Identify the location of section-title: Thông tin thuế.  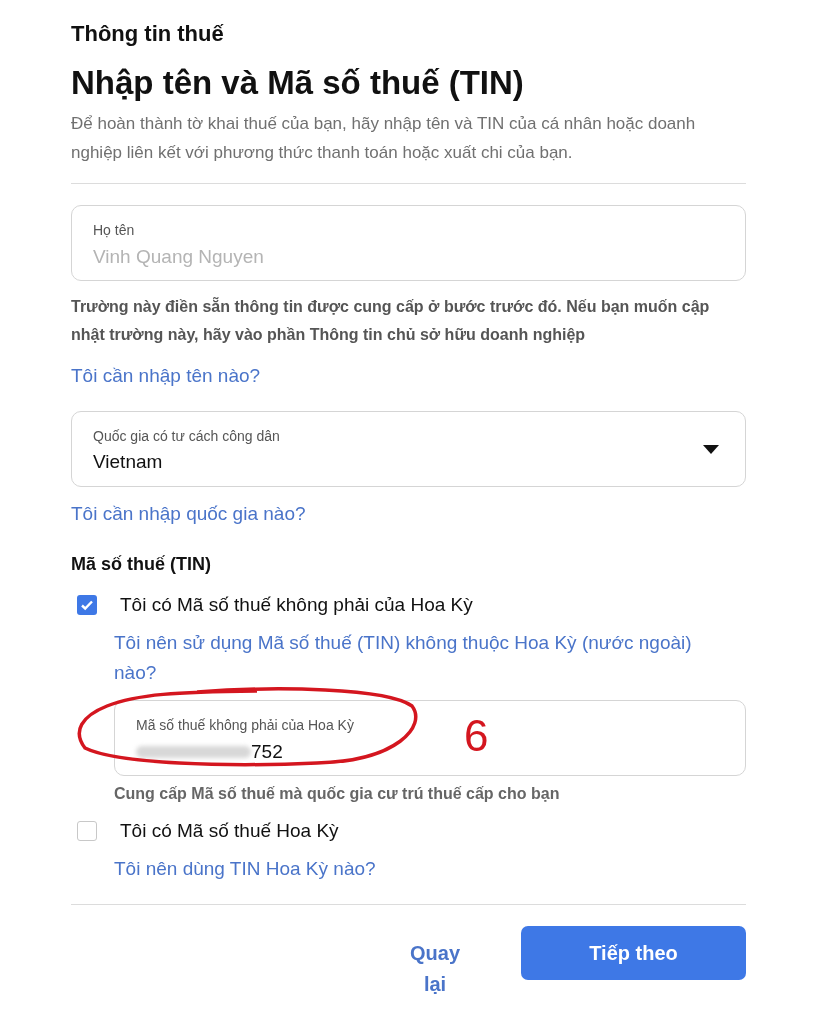
(148, 34).